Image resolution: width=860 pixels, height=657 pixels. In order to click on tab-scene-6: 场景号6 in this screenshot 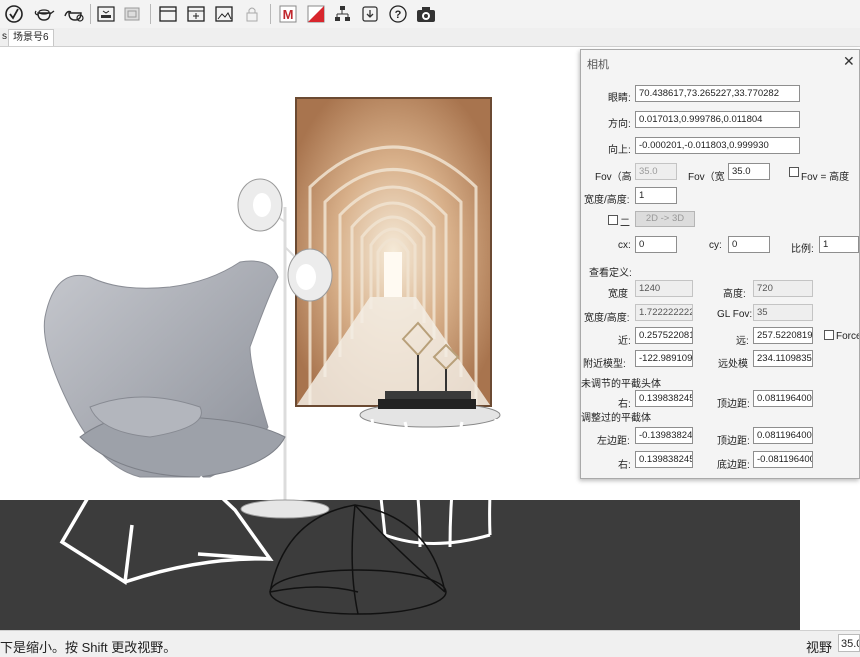, I will do `click(31, 37)`.